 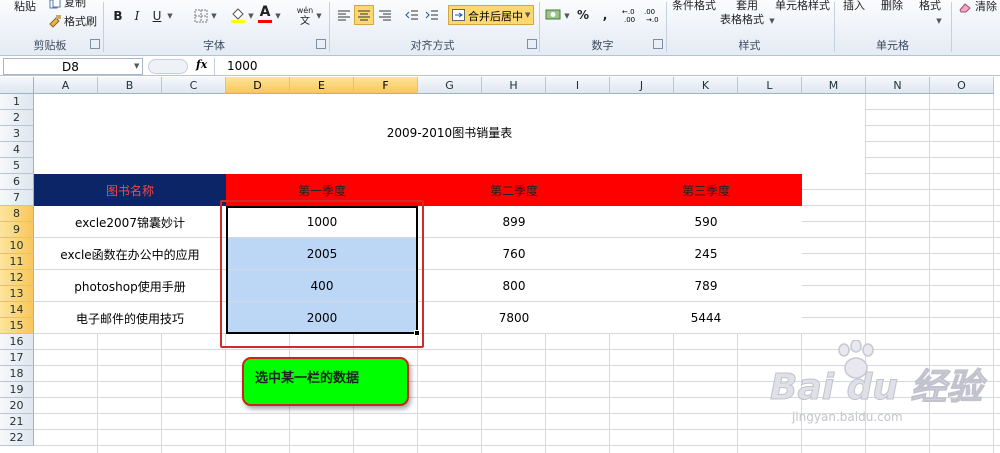 I want to click on format-painter-icon, so click(x=55, y=21).